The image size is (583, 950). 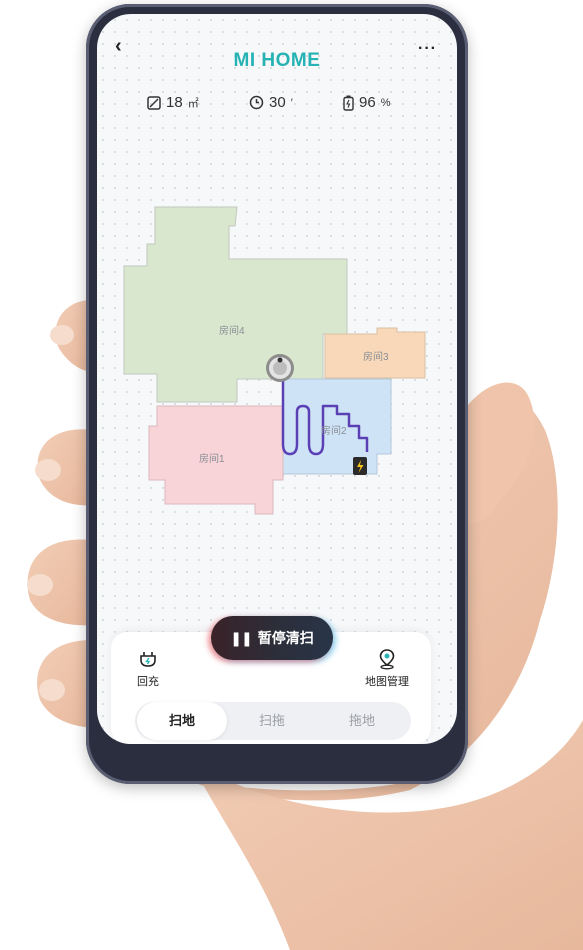 I want to click on mode-selector: 扫地 扫拖 拖地, so click(x=273, y=721).